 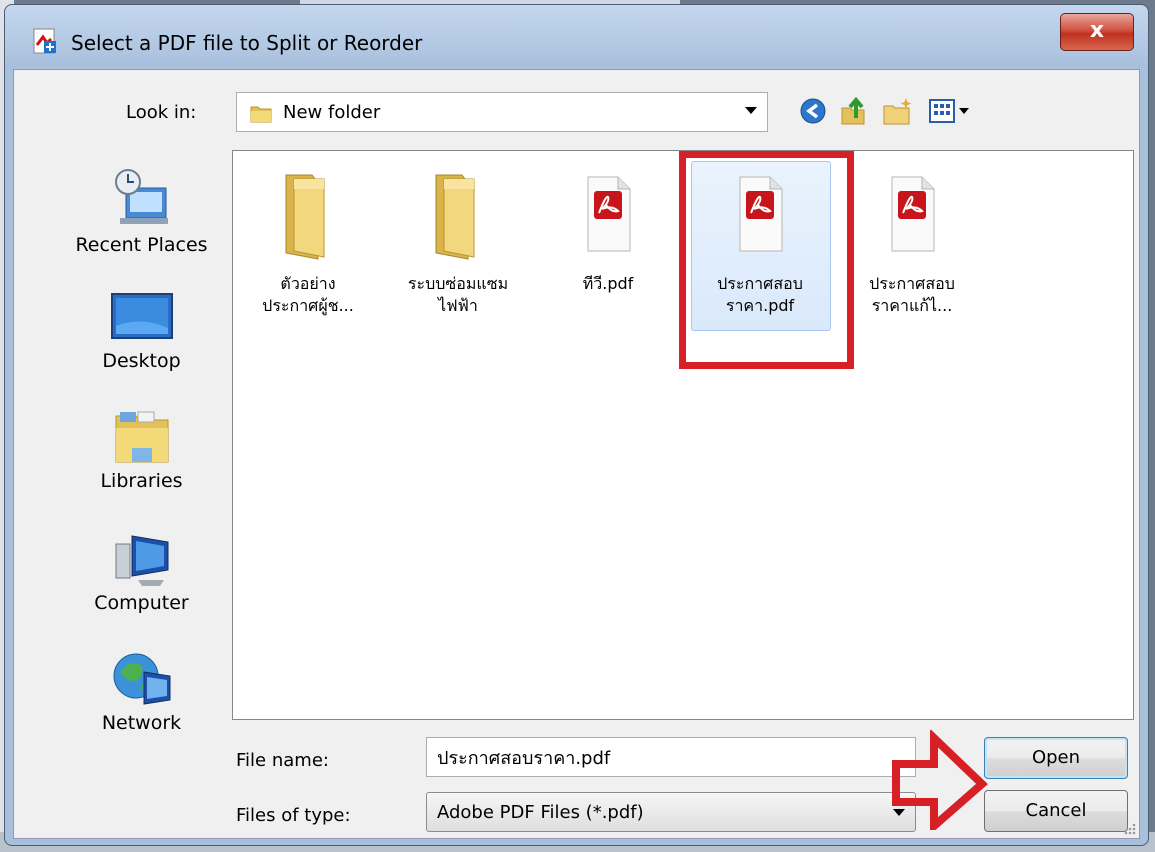 I want to click on desktop-icon, so click(x=141, y=316).